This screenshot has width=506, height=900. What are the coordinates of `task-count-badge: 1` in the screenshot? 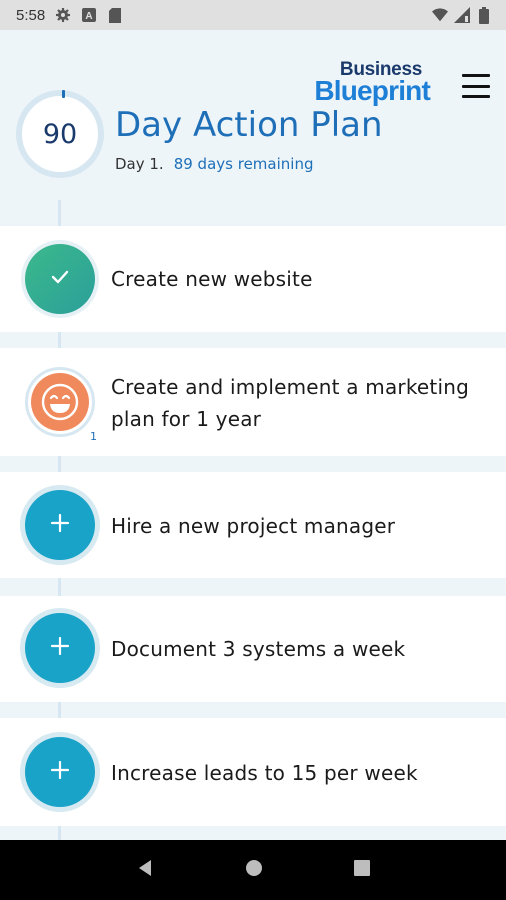 It's located at (93, 436).